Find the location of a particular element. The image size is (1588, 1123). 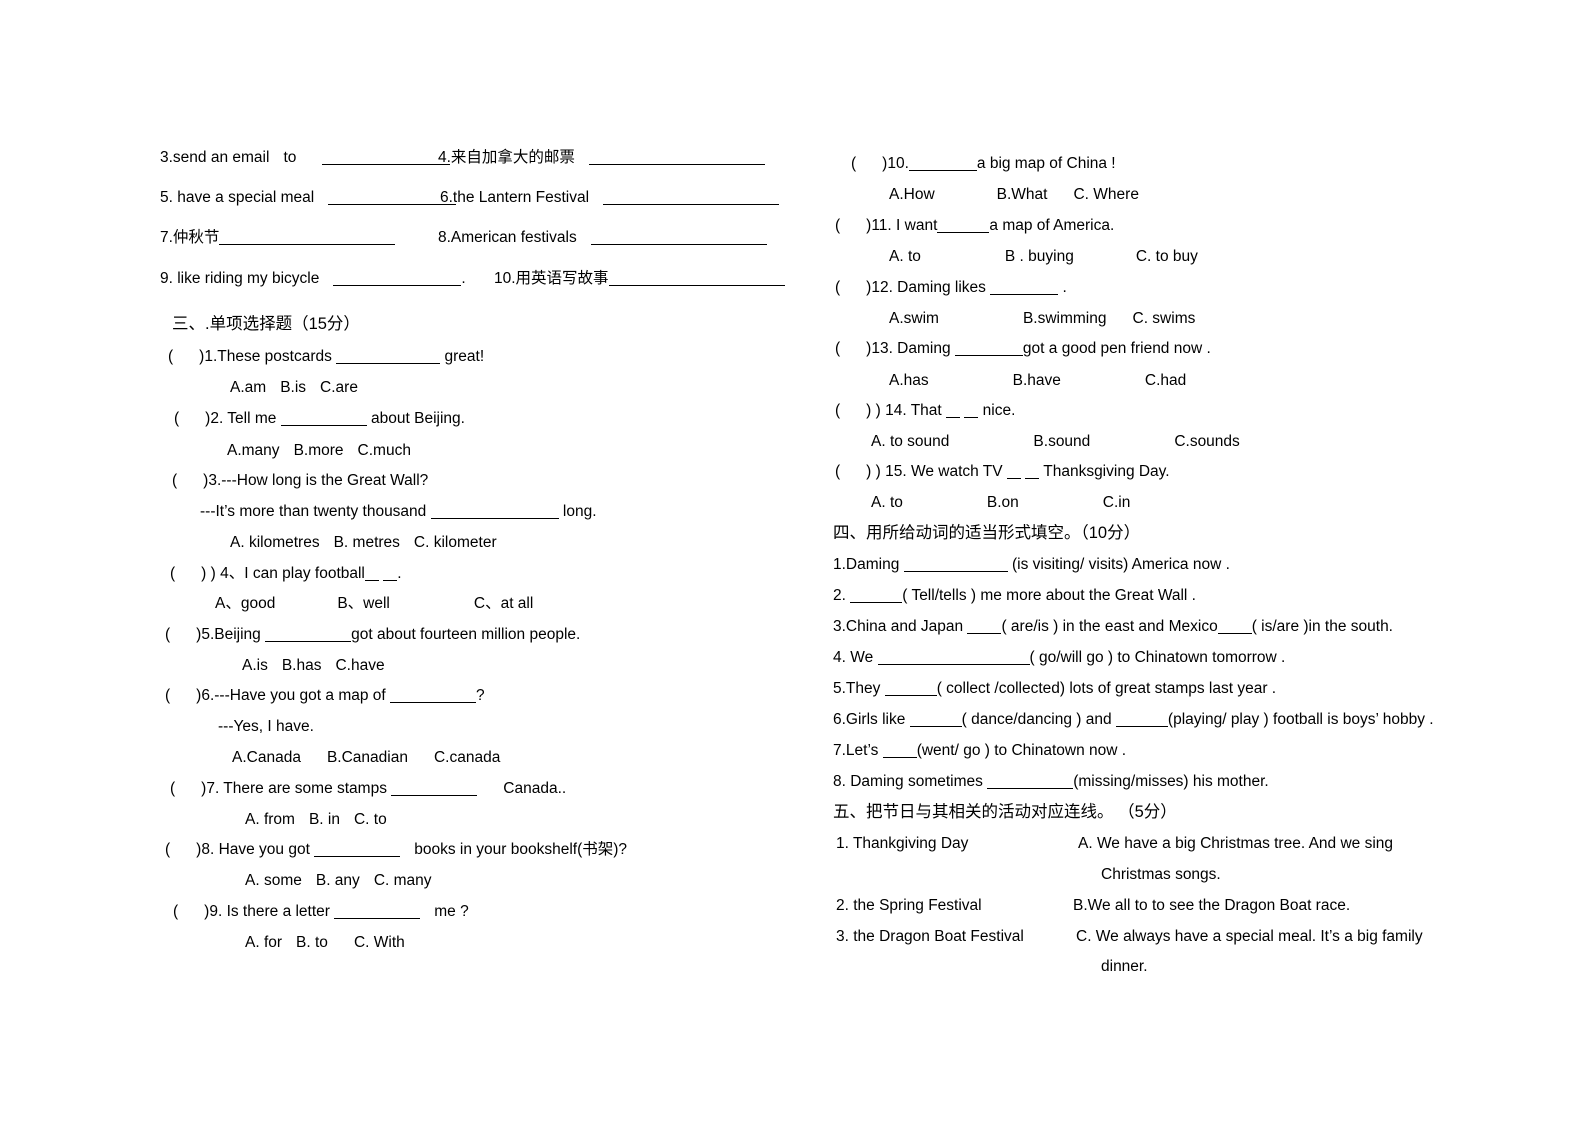

option-a: A.swim is located at coordinates (914, 318).